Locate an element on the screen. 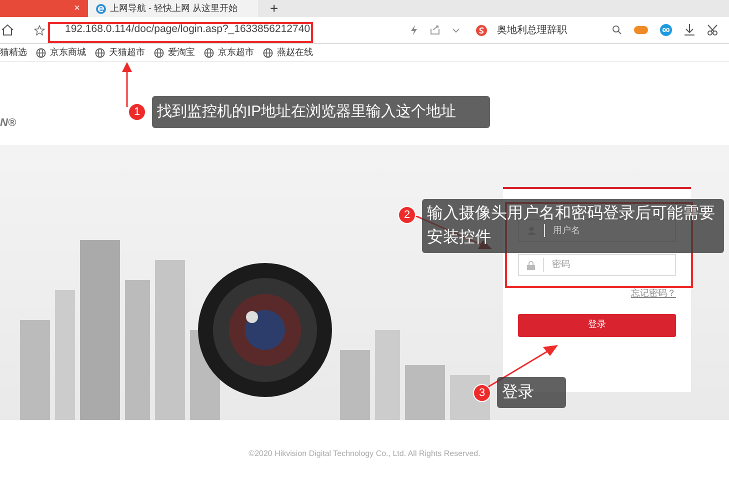 This screenshot has width=729, height=487. bookmark-link: 燕赵在线 is located at coordinates (295, 53).